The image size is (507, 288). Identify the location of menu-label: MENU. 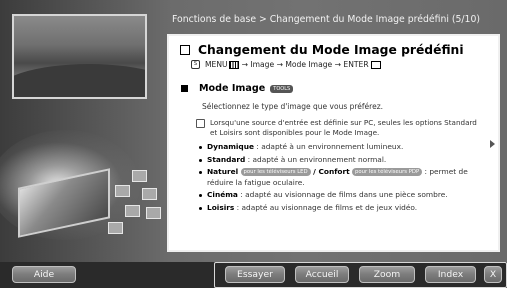
(216, 64).